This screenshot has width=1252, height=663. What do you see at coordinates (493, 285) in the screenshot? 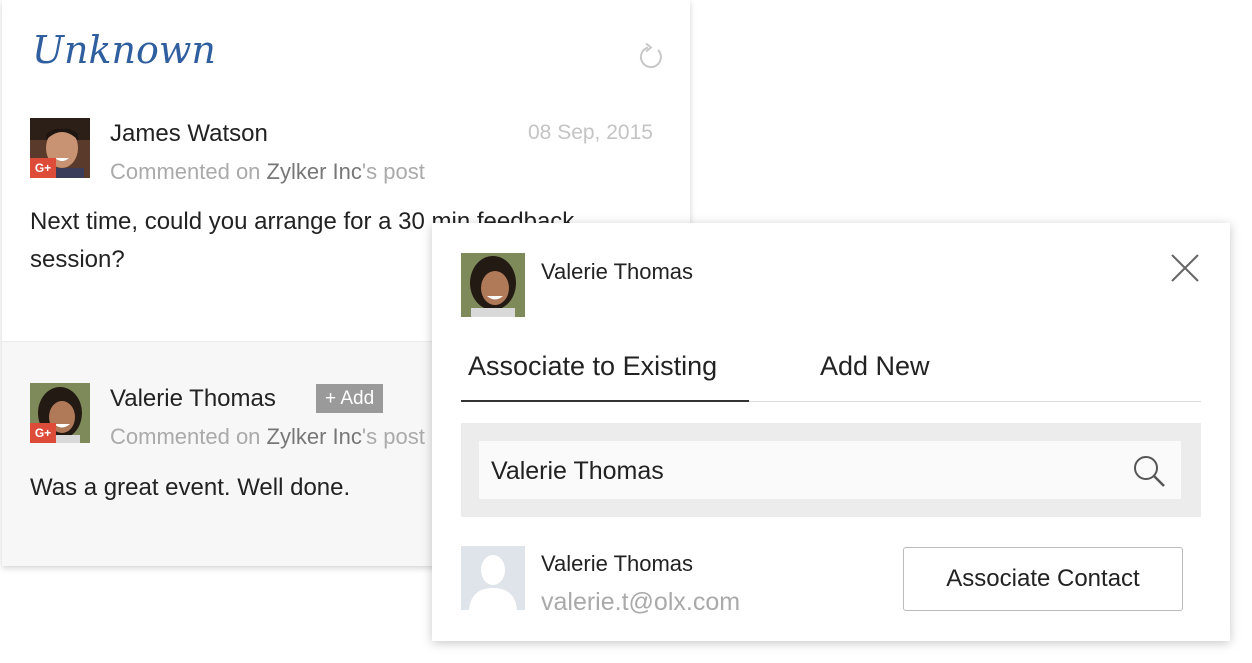
I see `avatar` at bounding box center [493, 285].